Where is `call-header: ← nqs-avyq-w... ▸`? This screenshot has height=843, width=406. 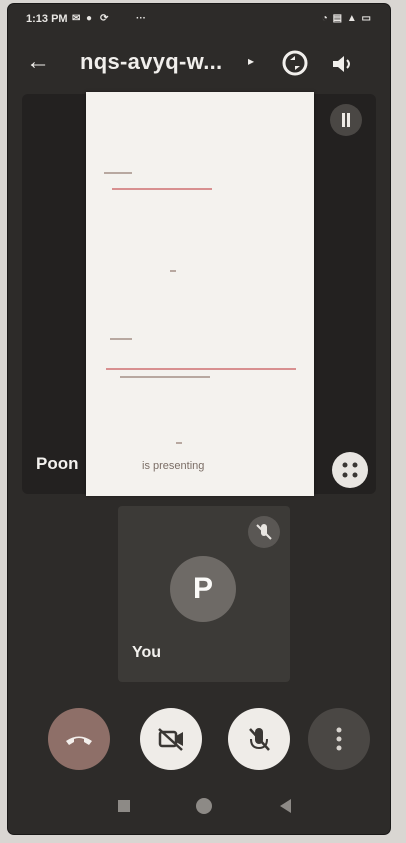 call-header: ← nqs-avyq-w... ▸ is located at coordinates (199, 64).